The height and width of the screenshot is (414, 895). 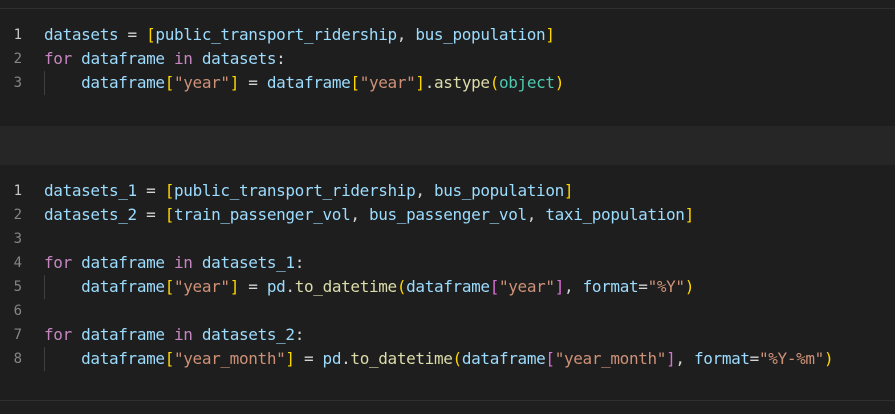 What do you see at coordinates (17, 263) in the screenshot?
I see `line-number: 4` at bounding box center [17, 263].